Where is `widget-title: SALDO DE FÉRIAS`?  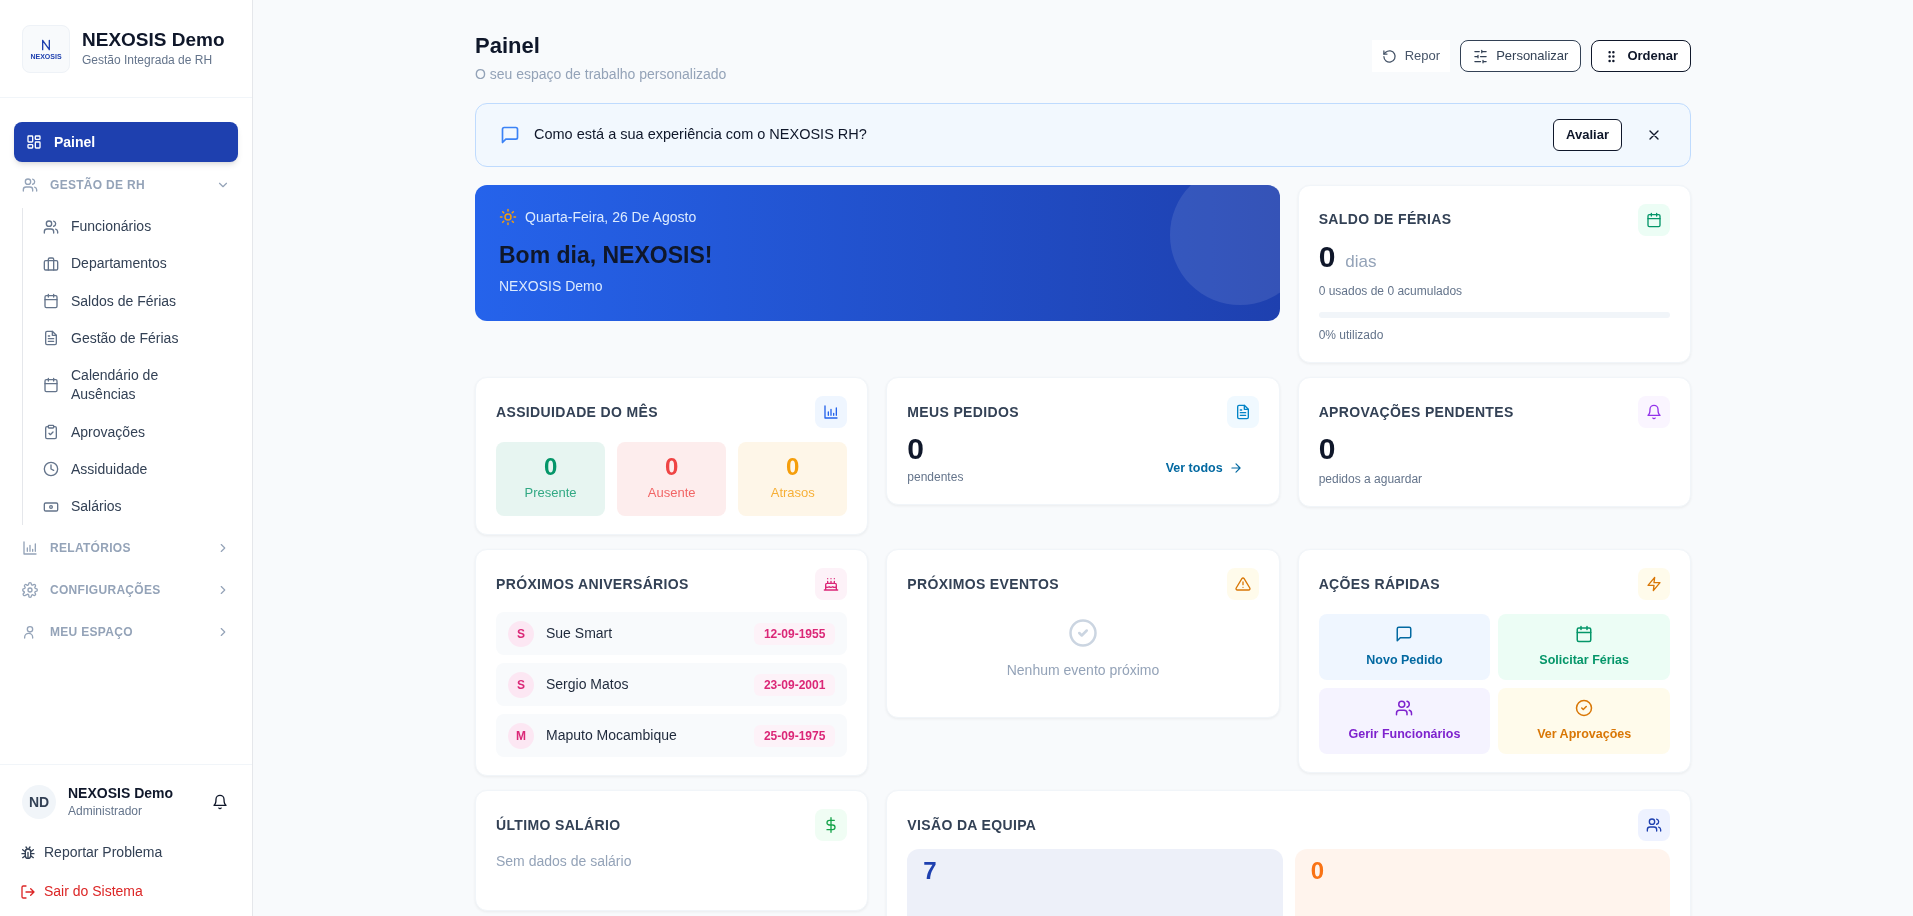 widget-title: SALDO DE FÉRIAS is located at coordinates (1385, 219).